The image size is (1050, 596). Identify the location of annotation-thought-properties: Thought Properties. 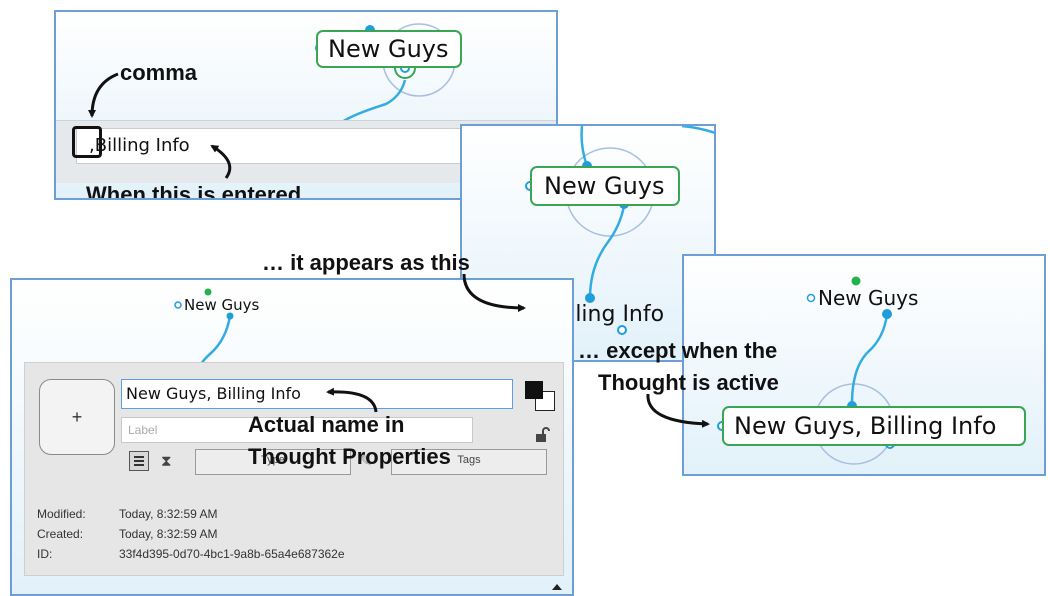
(349, 456).